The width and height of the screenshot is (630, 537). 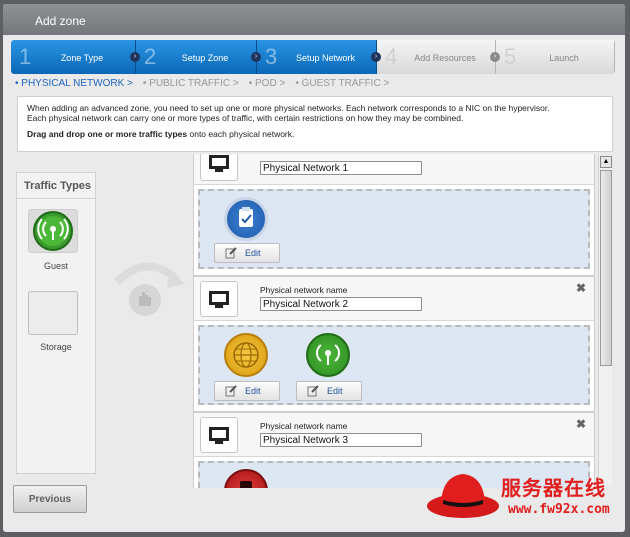 What do you see at coordinates (246, 478) in the screenshot?
I see `storage-traffic-icon` at bounding box center [246, 478].